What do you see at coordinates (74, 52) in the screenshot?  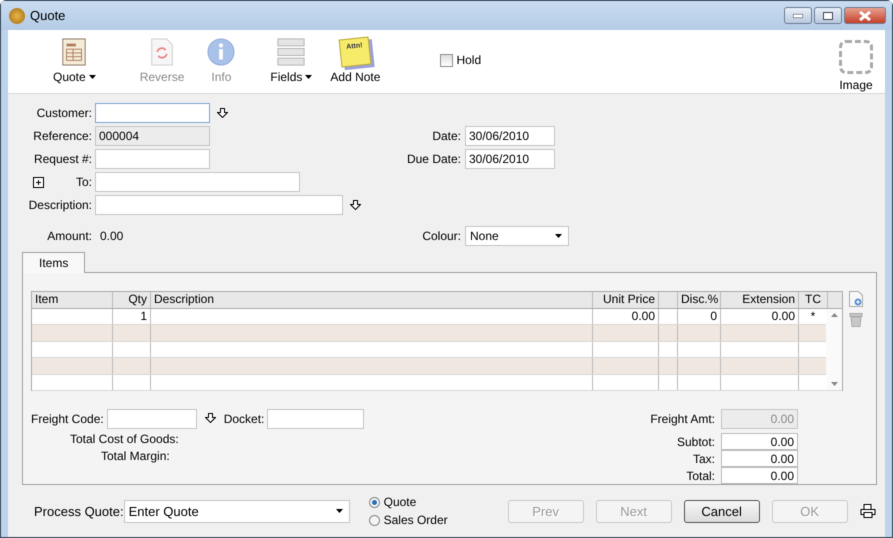 I see `document-icon` at bounding box center [74, 52].